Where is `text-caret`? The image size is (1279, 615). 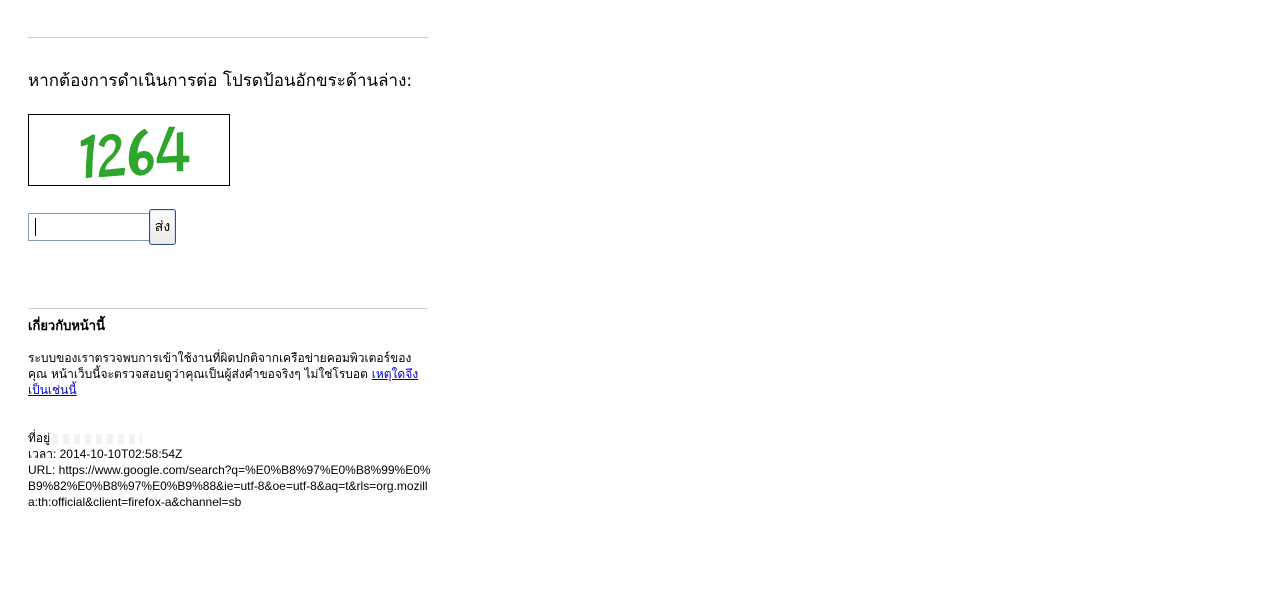 text-caret is located at coordinates (35, 227).